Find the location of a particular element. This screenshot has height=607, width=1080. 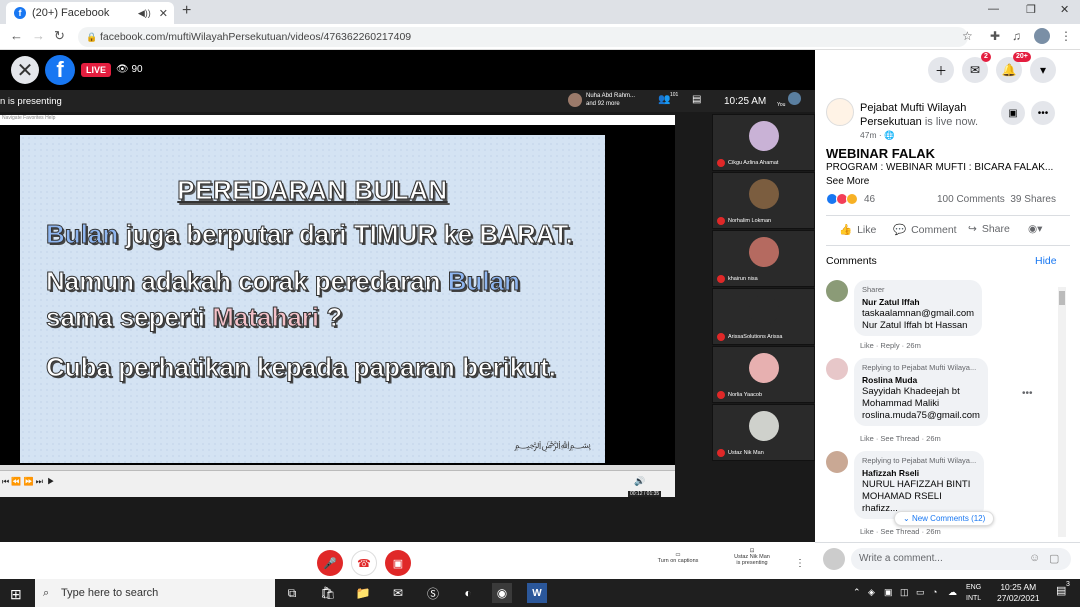

windows-start-icon: ⊞ is located at coordinates (16, 594).